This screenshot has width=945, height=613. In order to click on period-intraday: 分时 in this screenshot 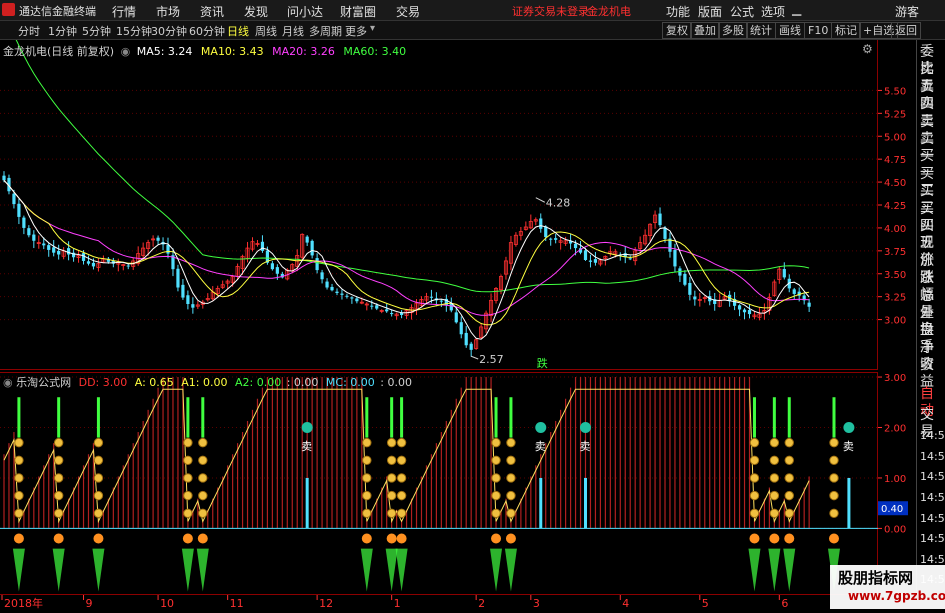, I will do `click(29, 31)`.